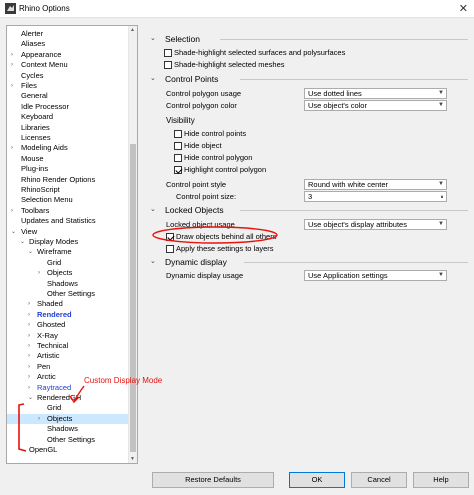  I want to click on ok-button: OK, so click(317, 480).